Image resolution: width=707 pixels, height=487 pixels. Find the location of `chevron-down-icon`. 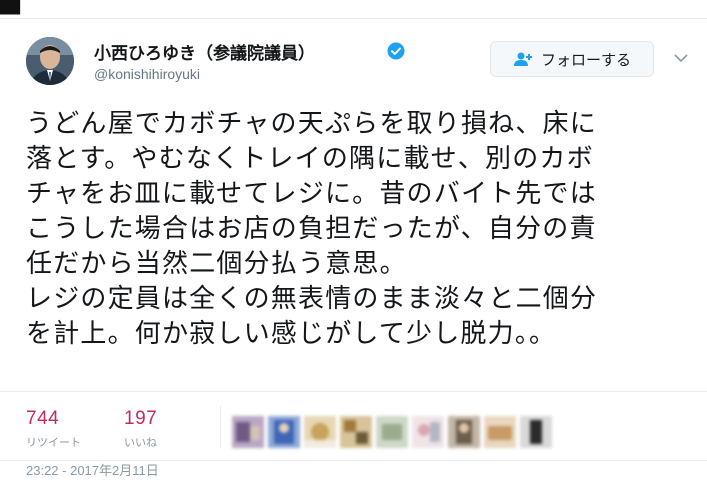

chevron-down-icon is located at coordinates (681, 58).